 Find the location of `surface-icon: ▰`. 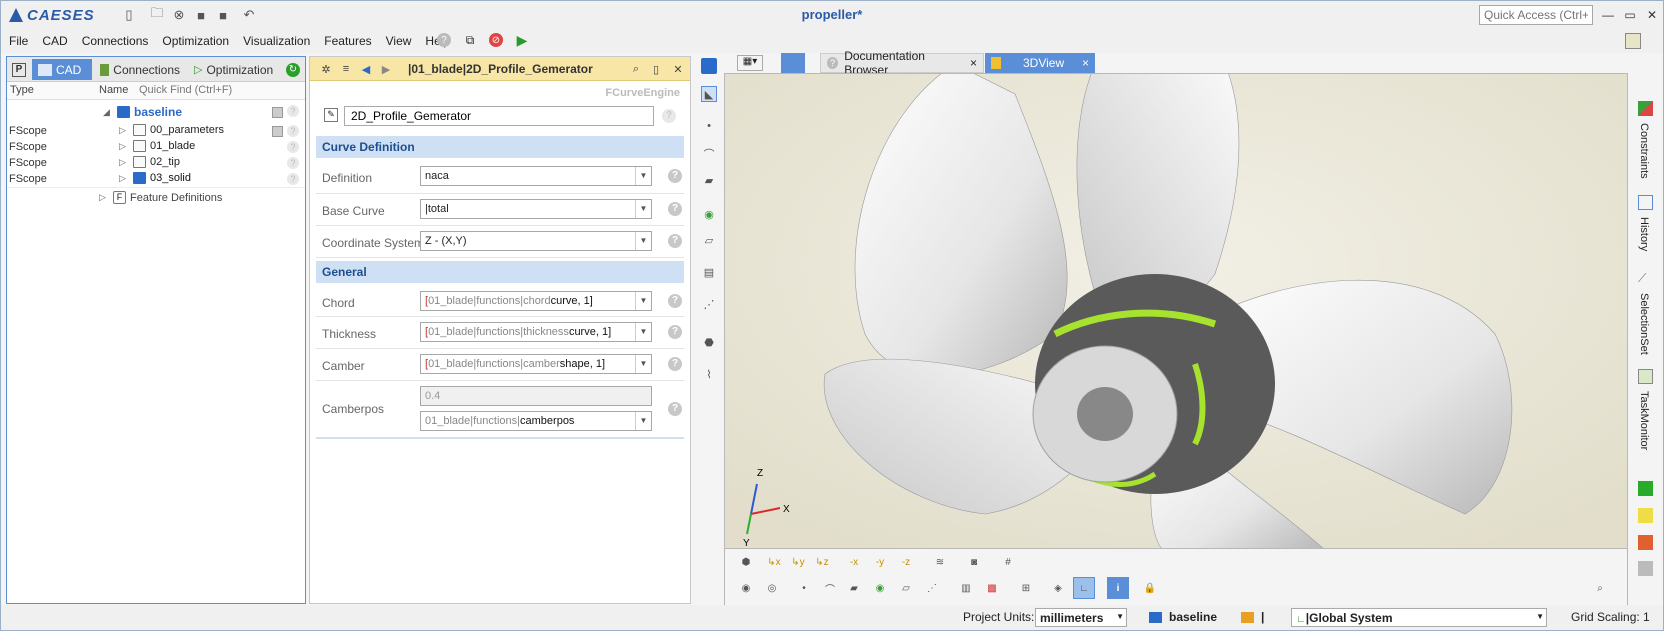

surface-icon: ▰ is located at coordinates (709, 180).